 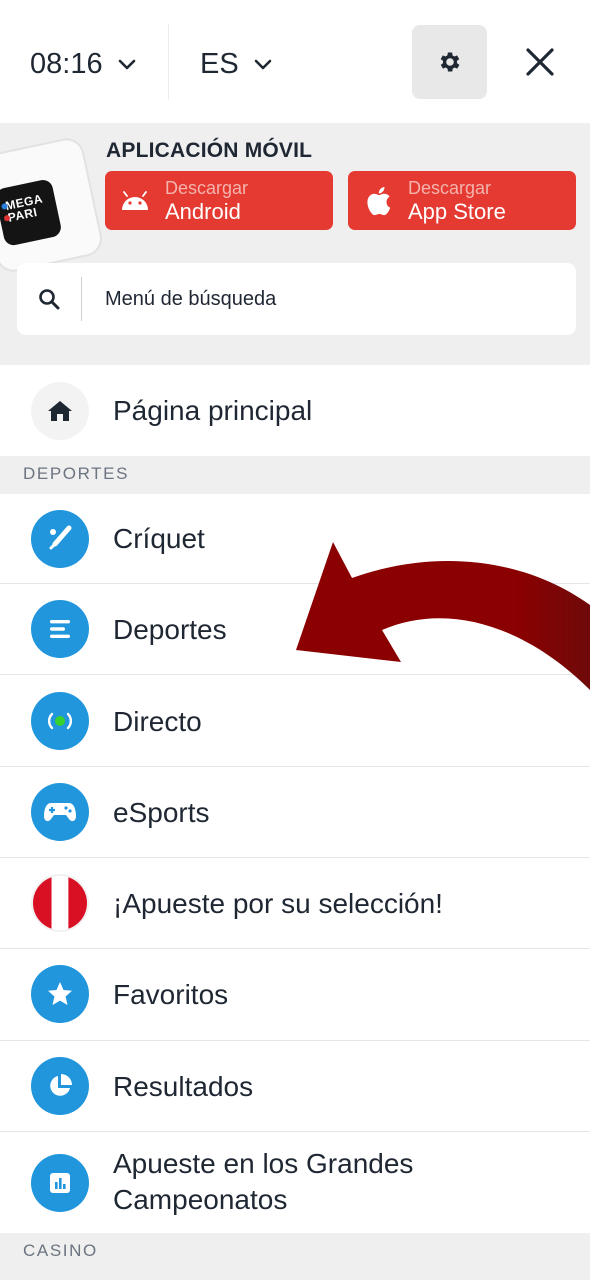 I want to click on phone-illustration: MEGA PARI, so click(x=53, y=205).